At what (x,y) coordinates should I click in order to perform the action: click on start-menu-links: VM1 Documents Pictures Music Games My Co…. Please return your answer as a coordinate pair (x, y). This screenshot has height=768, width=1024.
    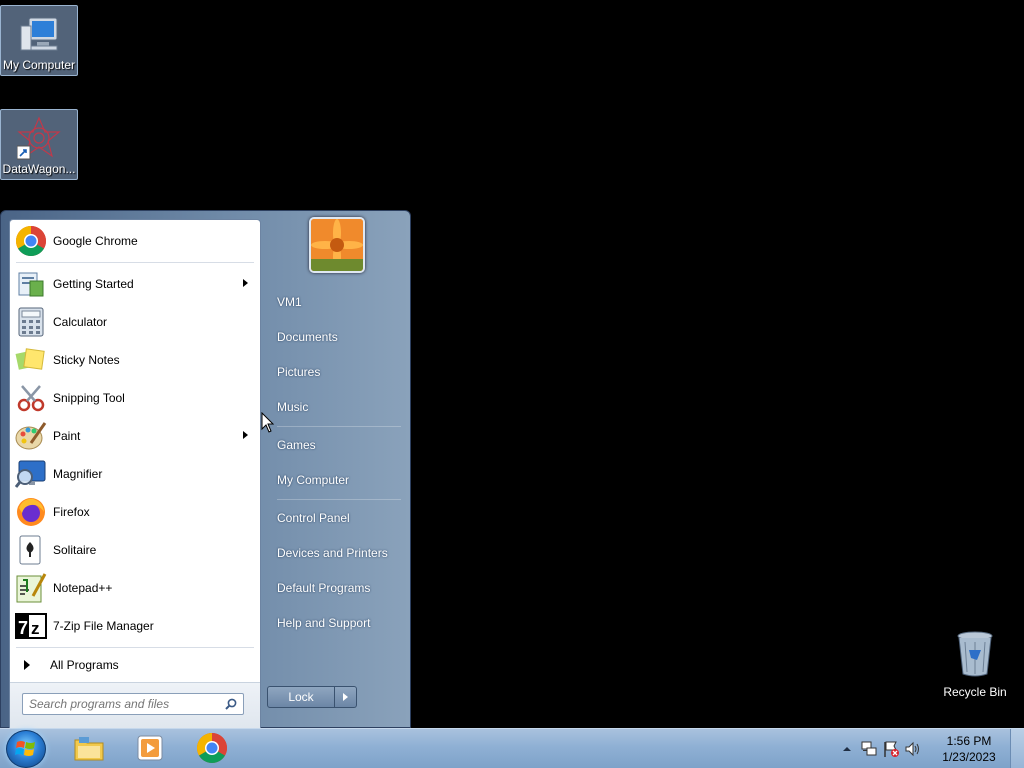
    Looking at the image, I should click on (337, 463).